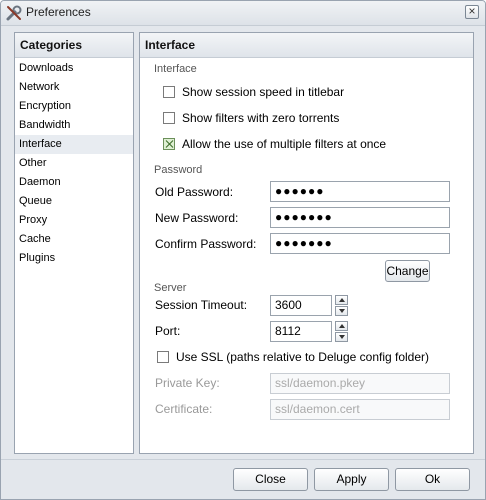 The image size is (486, 500). Describe the element at coordinates (74, 87) in the screenshot. I see `category-network: Network` at that location.